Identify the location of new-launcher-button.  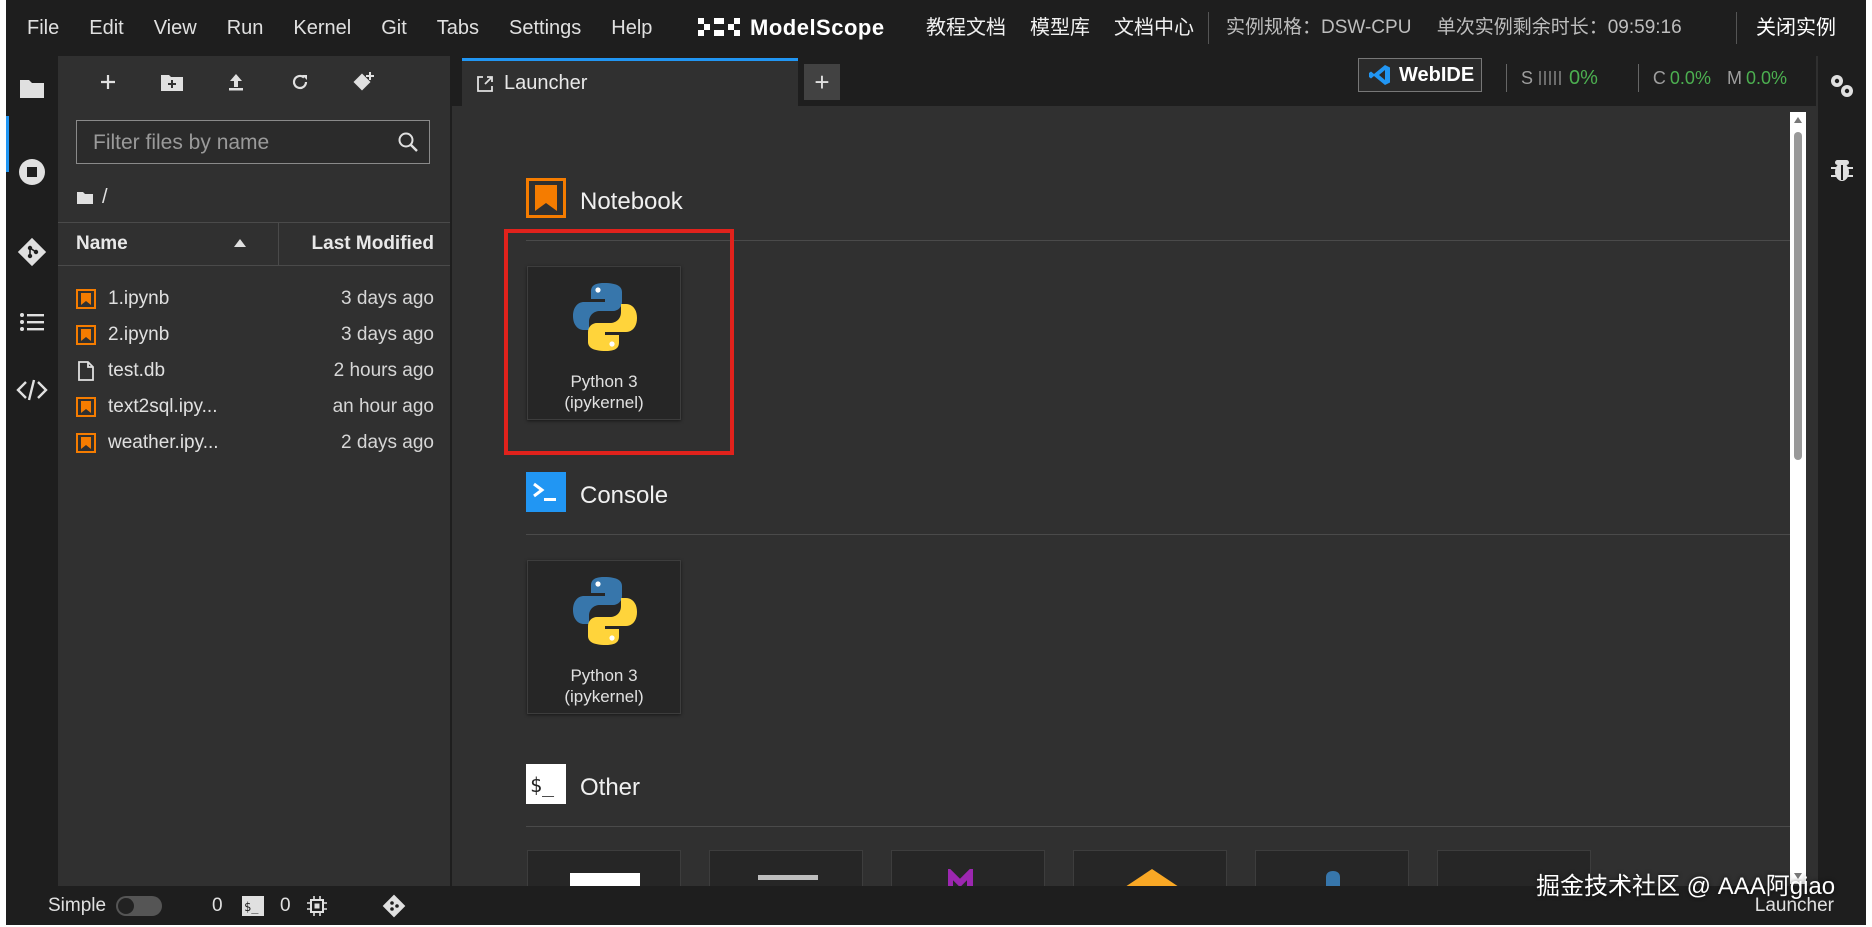
(108, 82).